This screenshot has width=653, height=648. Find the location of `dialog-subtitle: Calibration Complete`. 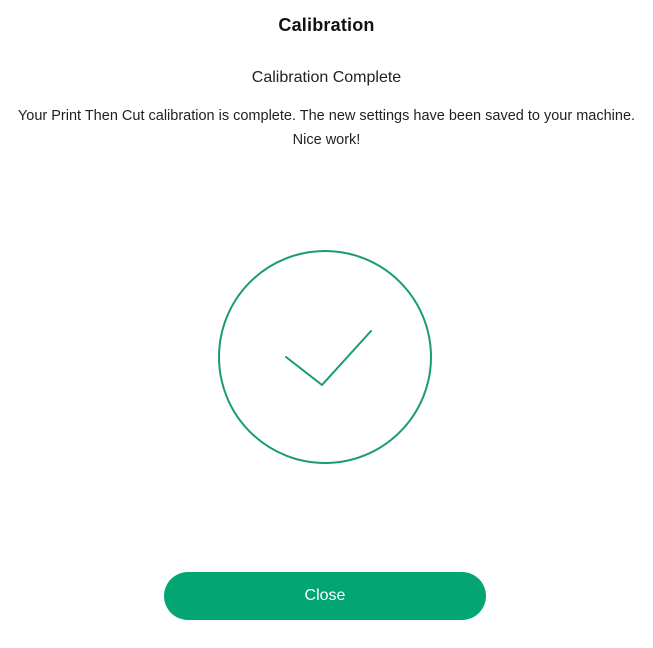

dialog-subtitle: Calibration Complete is located at coordinates (326, 77).